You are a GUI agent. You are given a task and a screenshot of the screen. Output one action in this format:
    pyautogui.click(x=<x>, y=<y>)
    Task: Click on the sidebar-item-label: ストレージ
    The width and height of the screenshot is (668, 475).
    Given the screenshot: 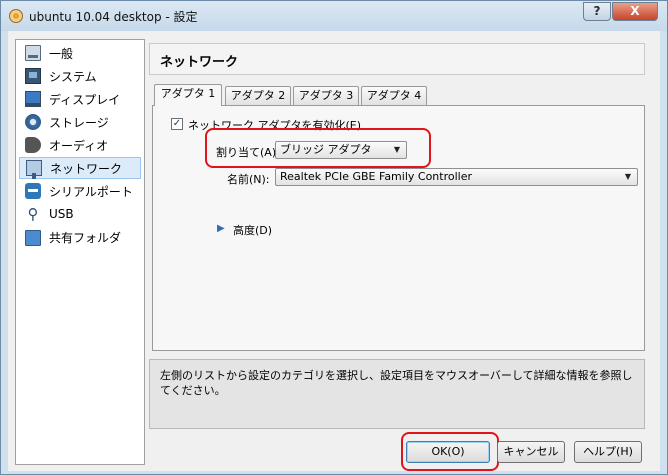 What is the action you would take?
    pyautogui.click(x=79, y=122)
    